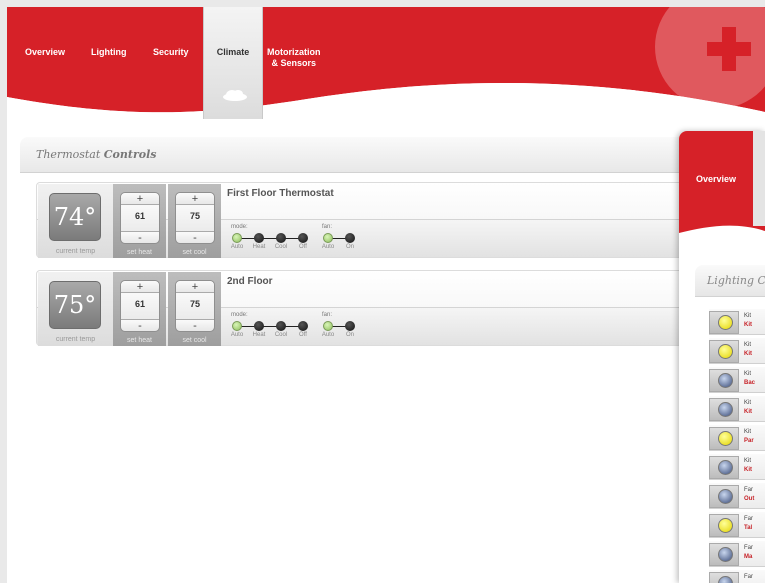 The height and width of the screenshot is (583, 765). I want to click on light-row: Kit Par, so click(737, 438).